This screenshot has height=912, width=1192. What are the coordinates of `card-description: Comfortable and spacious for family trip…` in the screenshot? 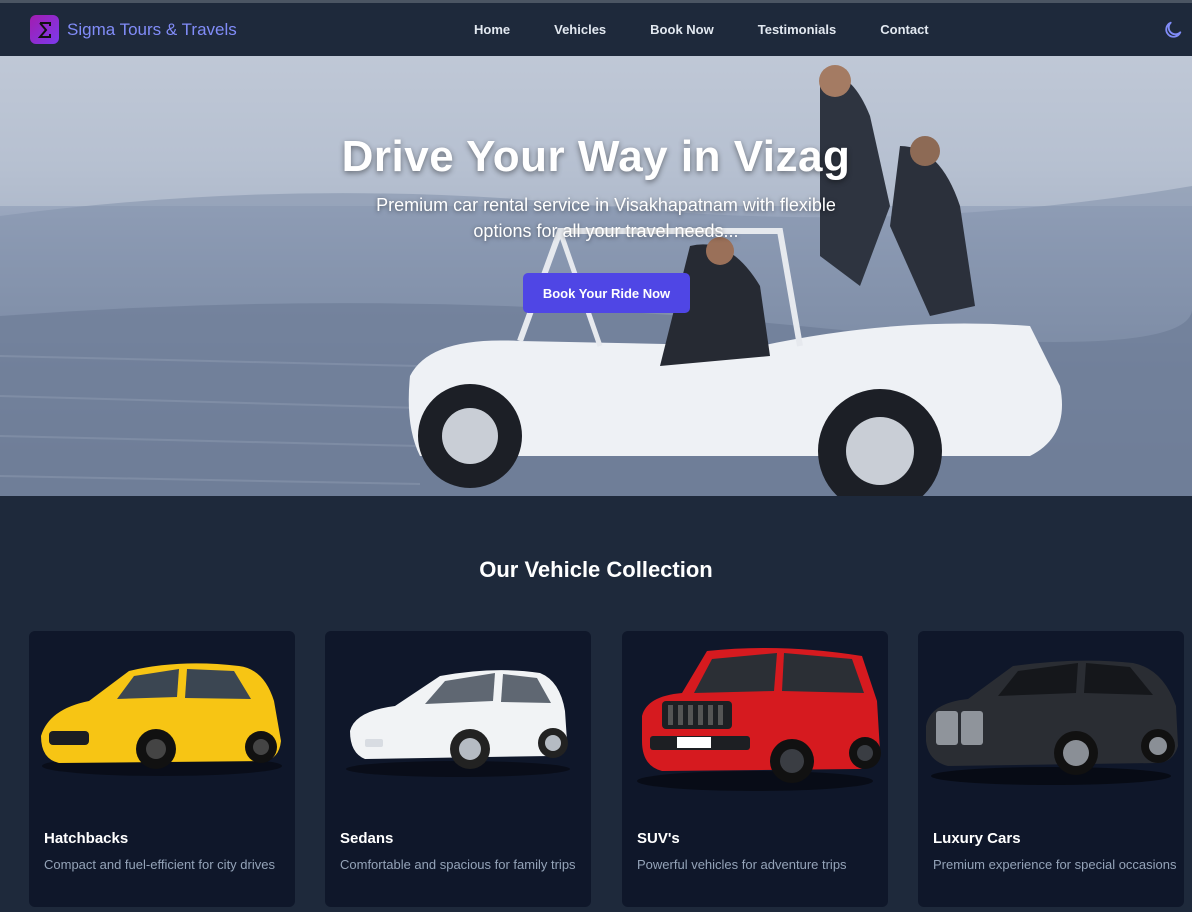 It's located at (458, 864).